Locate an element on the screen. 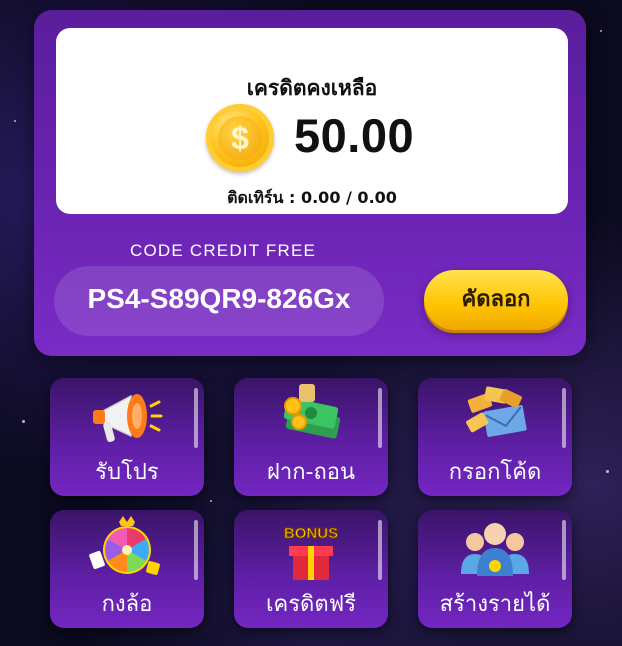  menu-item-earn-income: สร้างรายได้ is located at coordinates (495, 569).